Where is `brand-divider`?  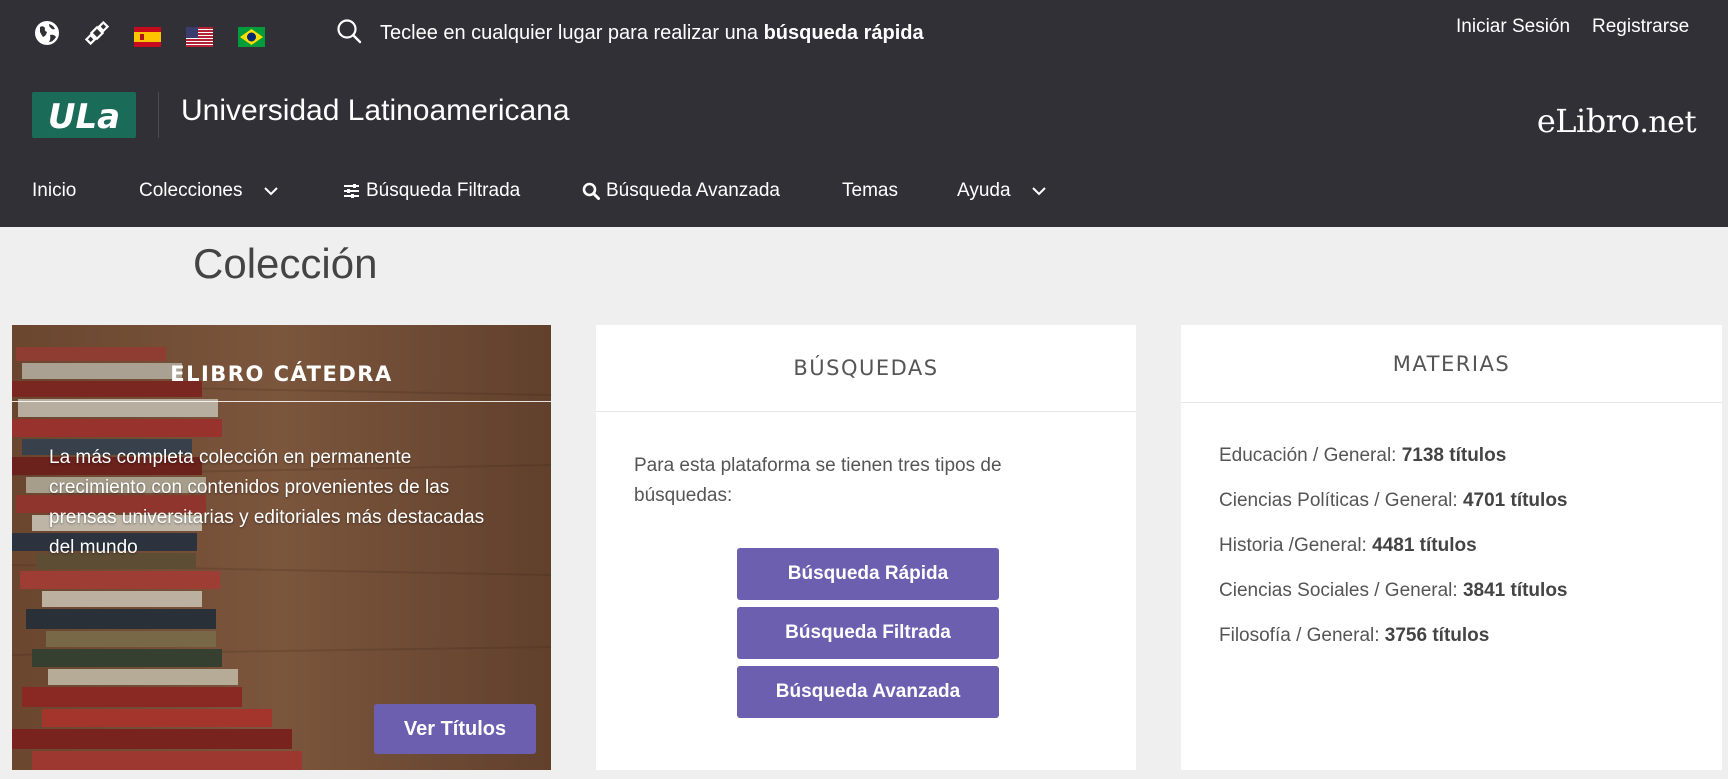 brand-divider is located at coordinates (158, 115).